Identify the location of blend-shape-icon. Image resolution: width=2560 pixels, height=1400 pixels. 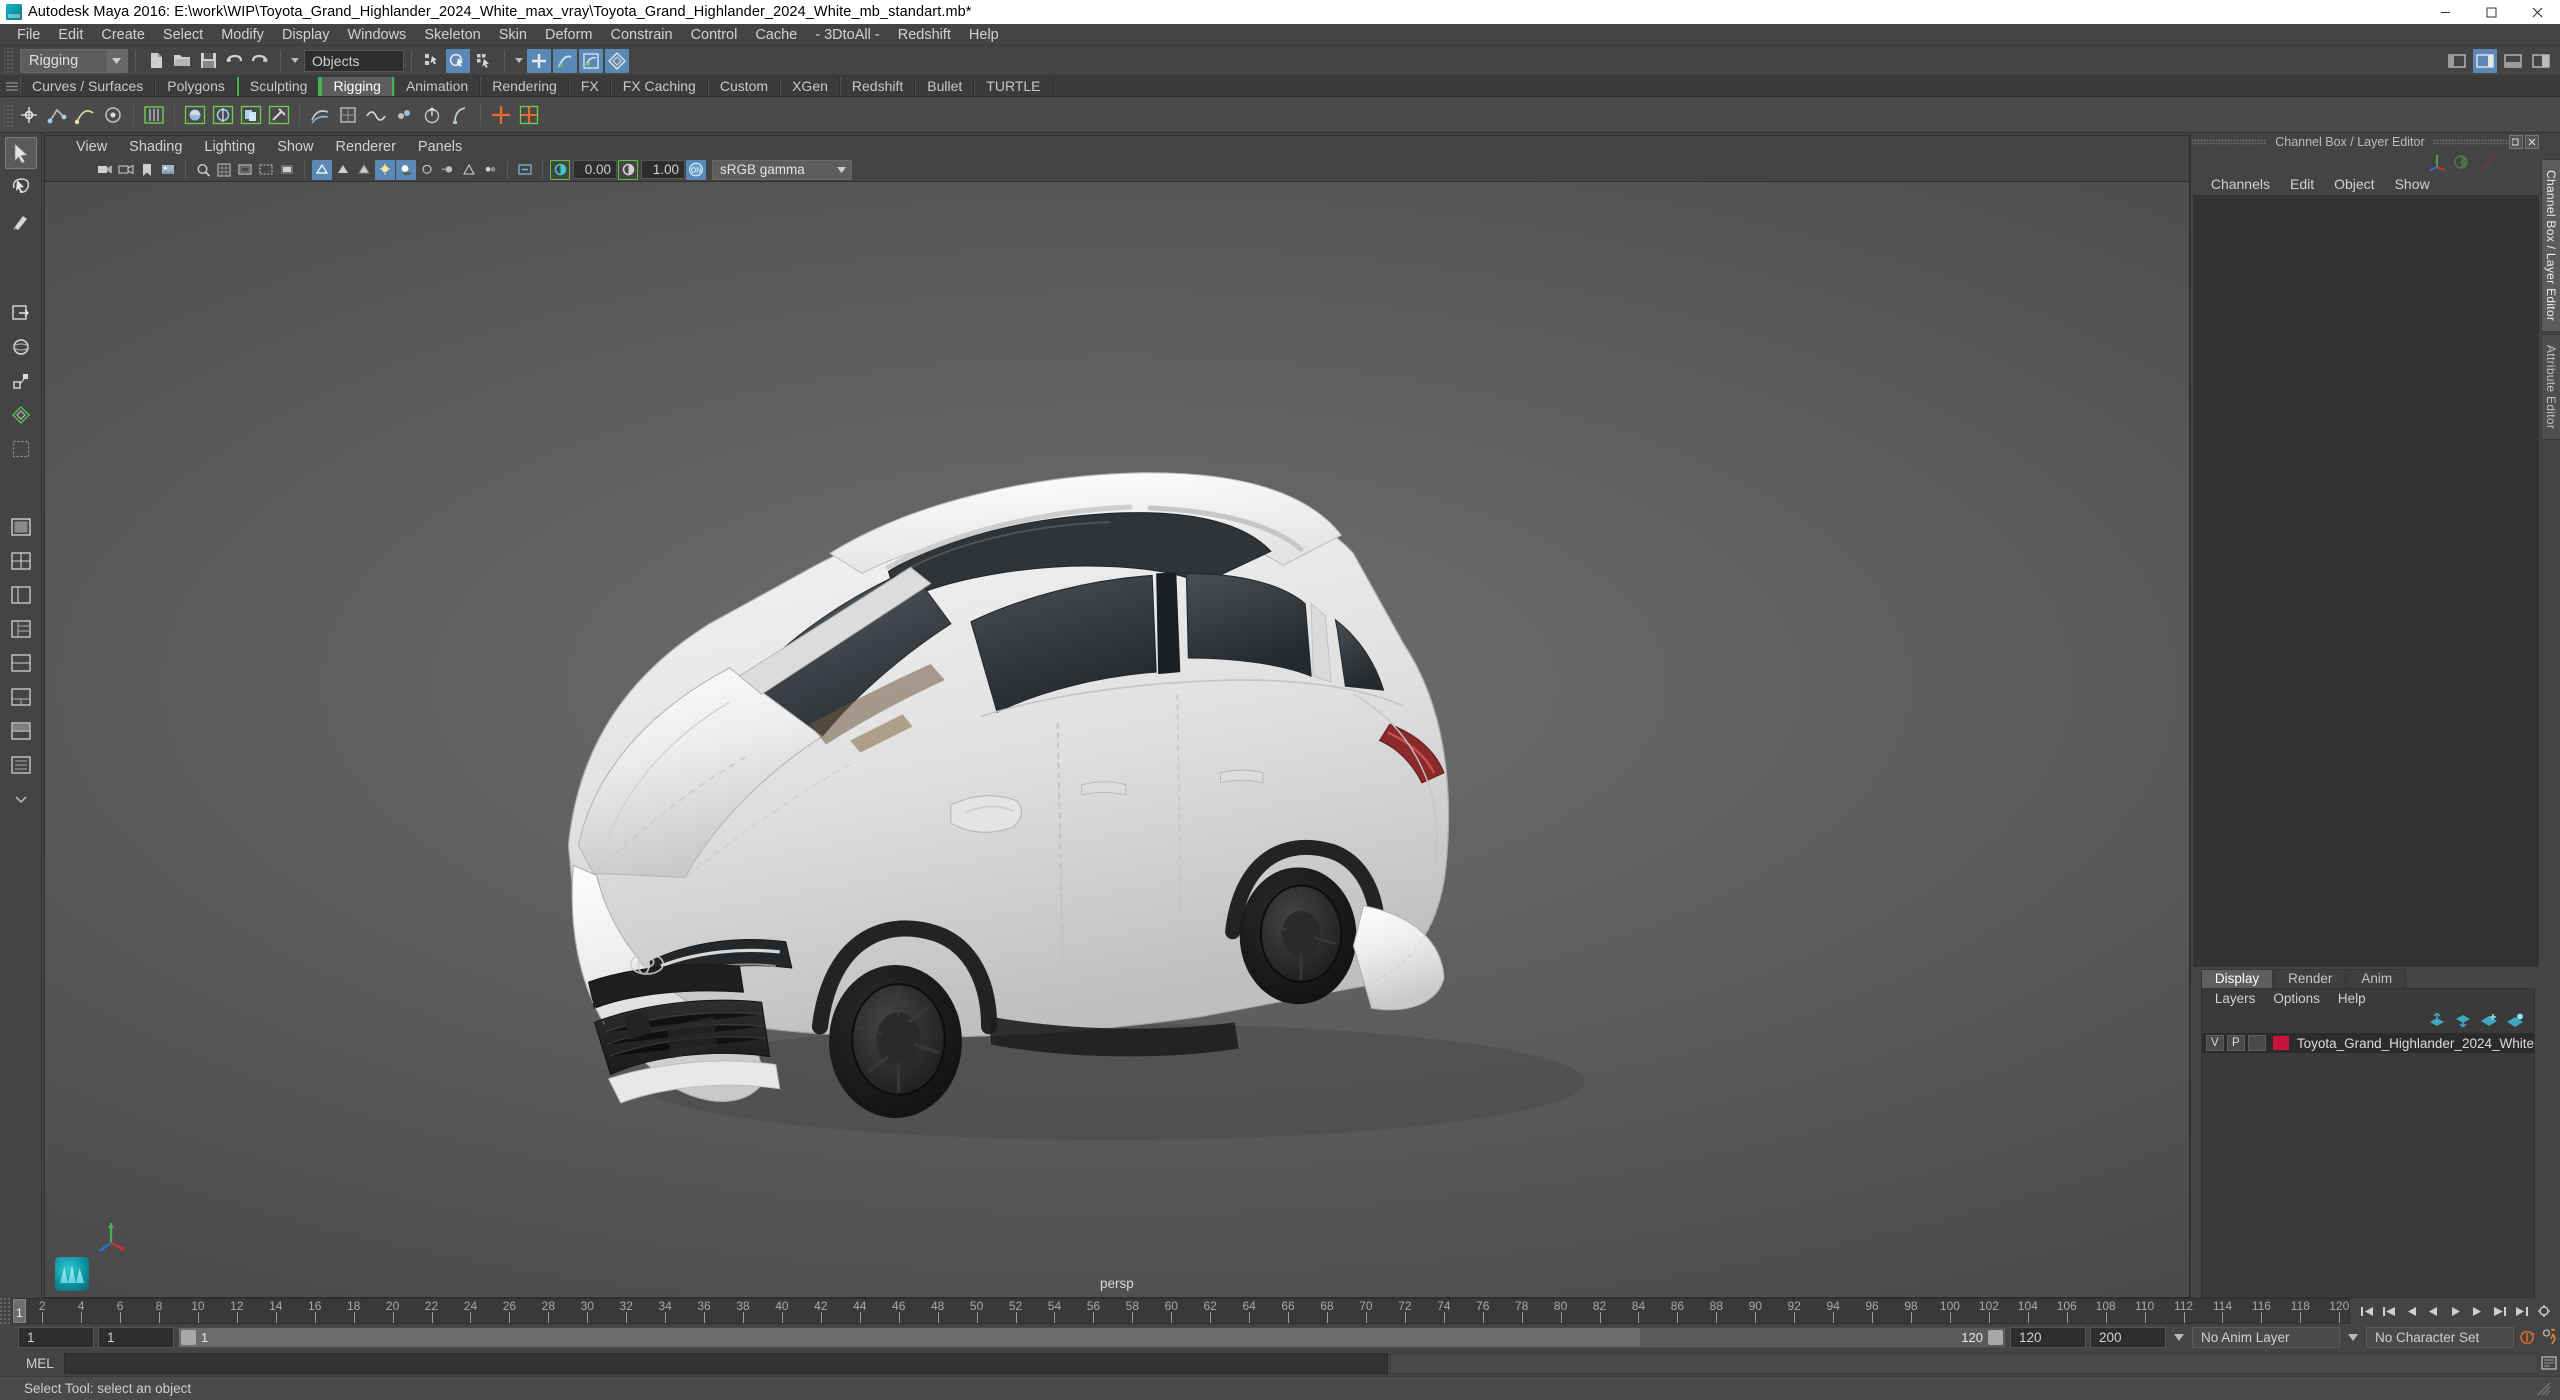
(320, 115).